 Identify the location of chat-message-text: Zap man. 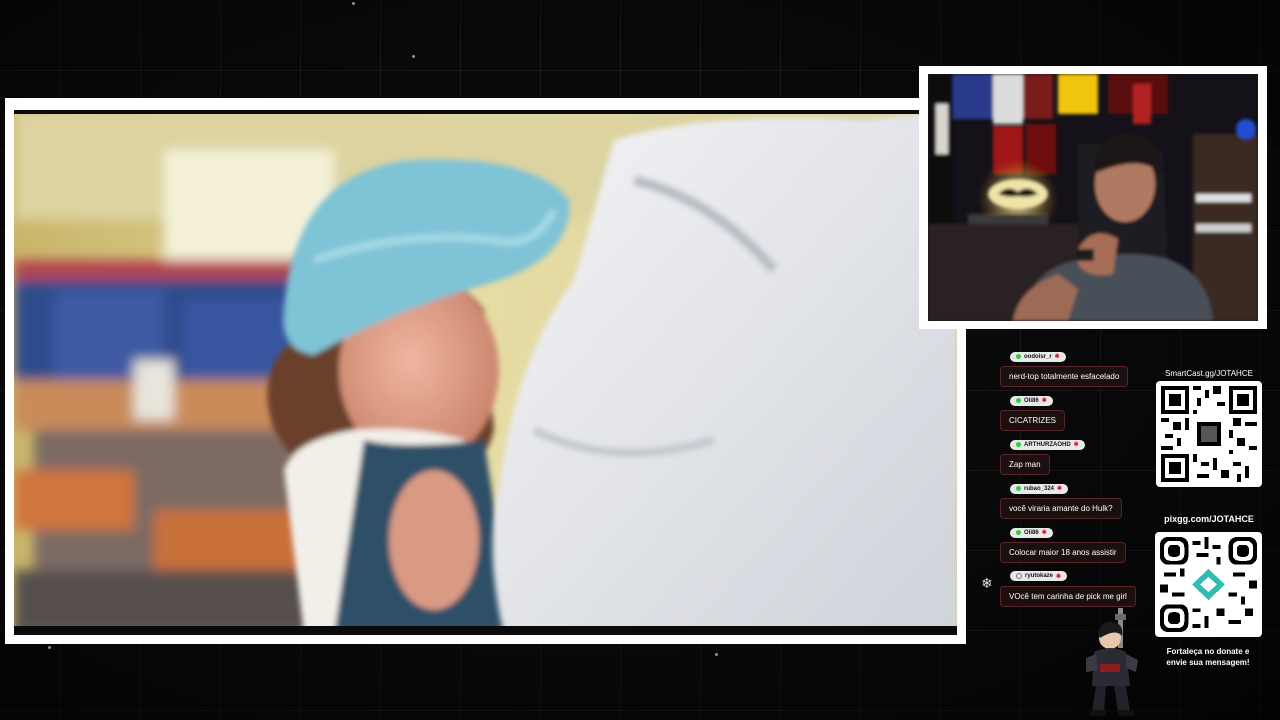
(1025, 464).